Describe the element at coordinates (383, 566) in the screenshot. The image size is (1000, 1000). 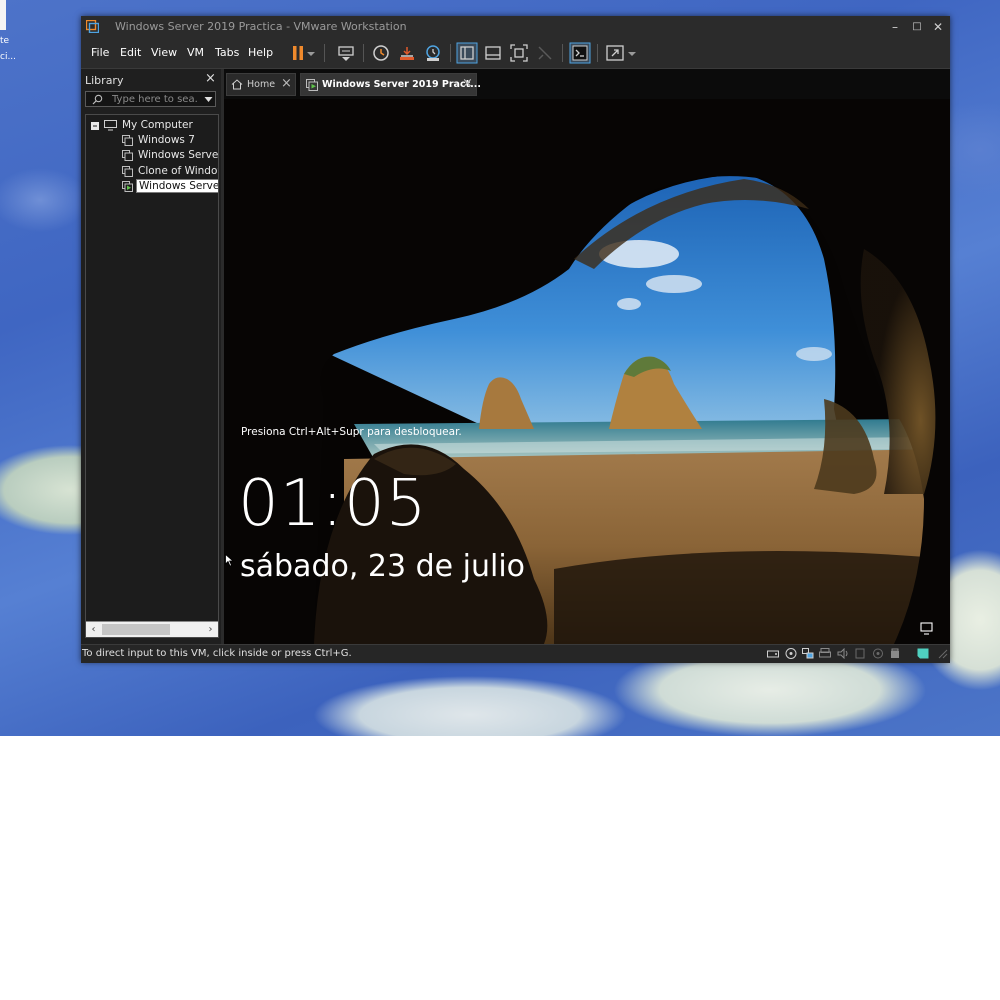
I see `lockscreen-date: sábado, 23 de julio` at that location.